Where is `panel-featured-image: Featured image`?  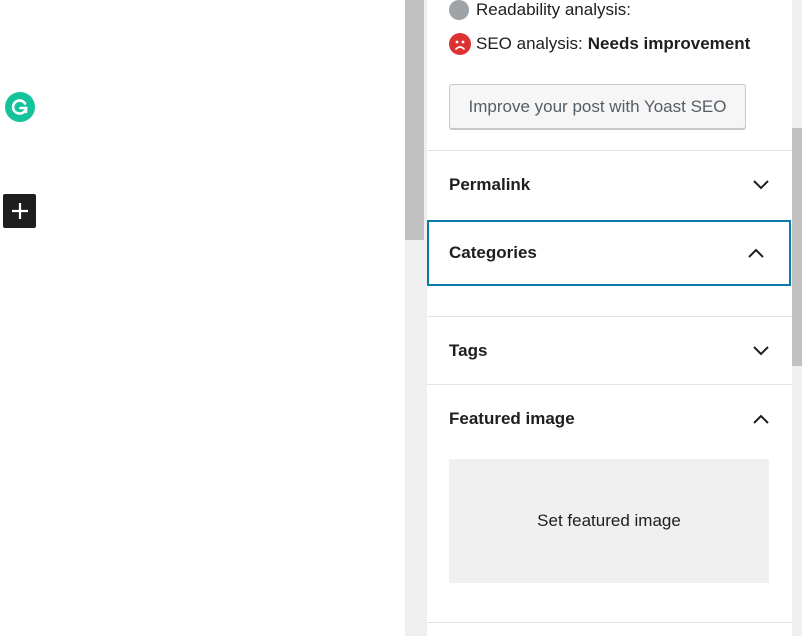 panel-featured-image: Featured image is located at coordinates (609, 419).